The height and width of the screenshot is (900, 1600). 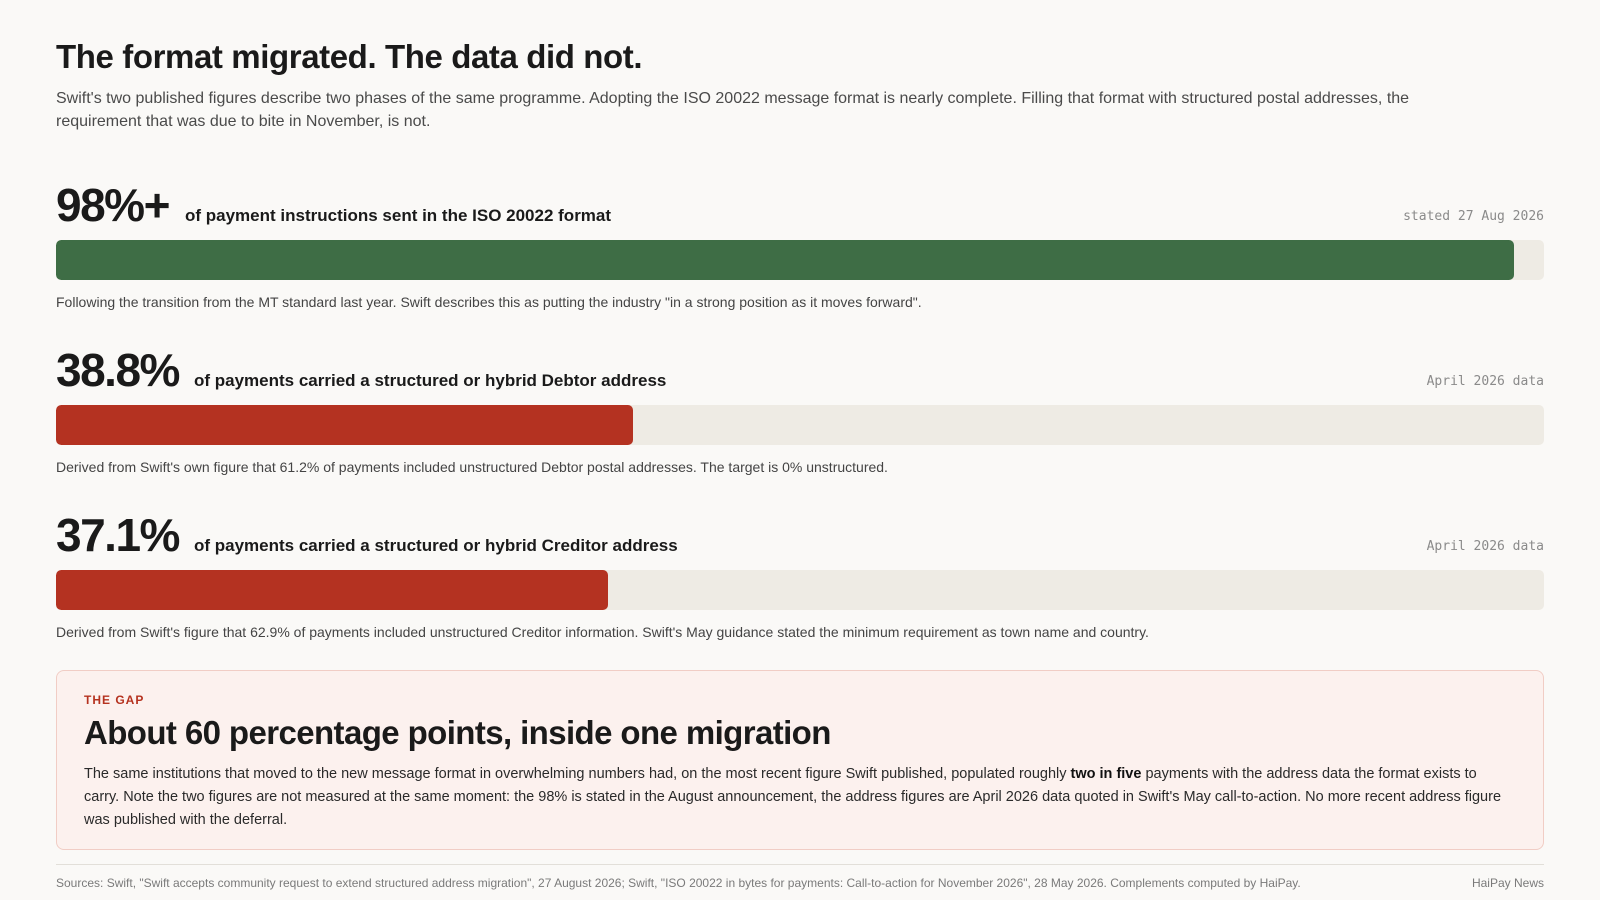 I want to click on footer-brand: HaiPay News, so click(x=1507, y=883).